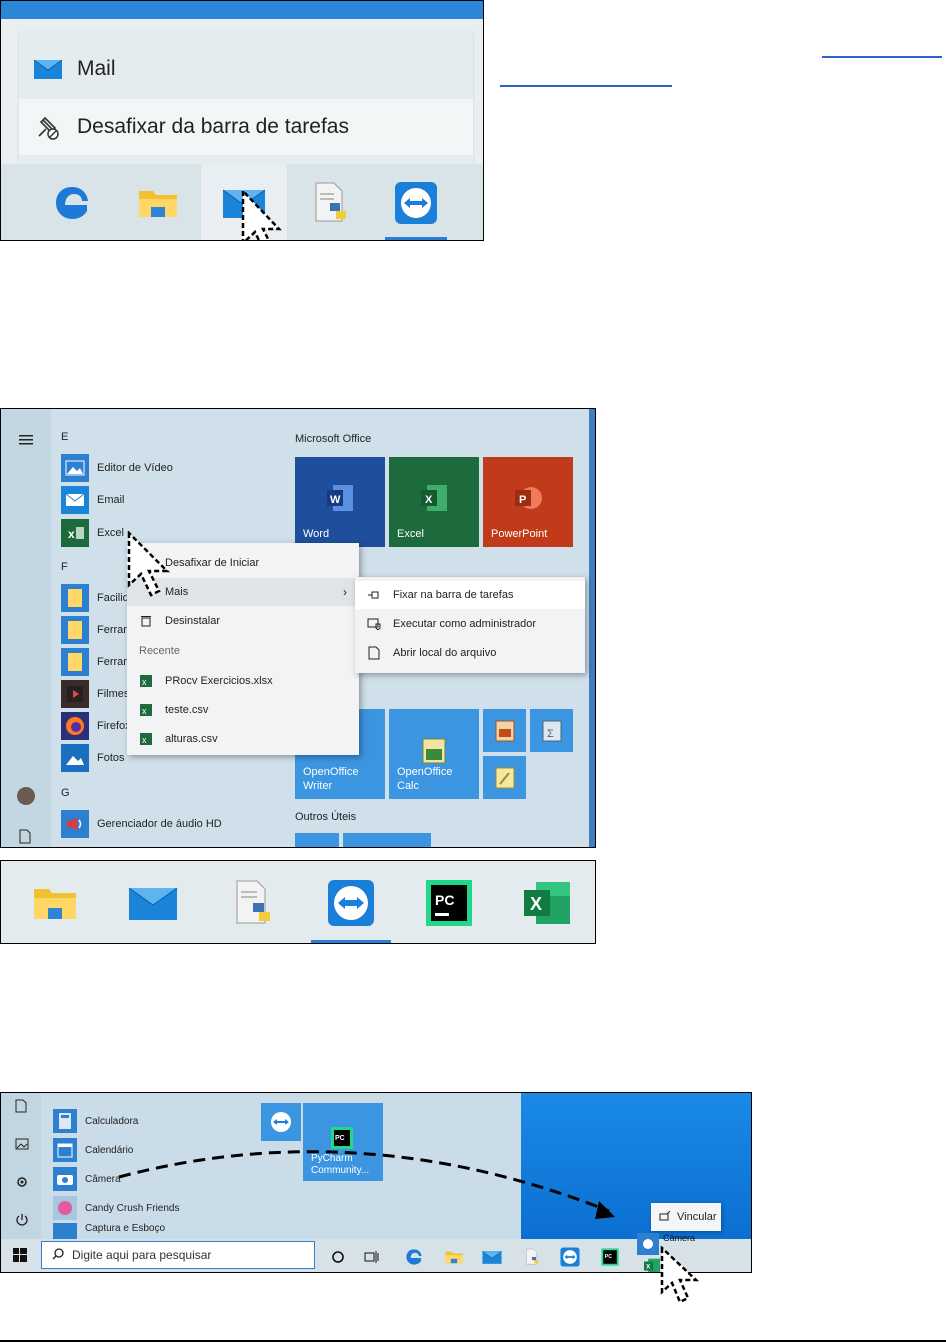  What do you see at coordinates (111, 758) in the screenshot?
I see `app-label: Fotos` at bounding box center [111, 758].